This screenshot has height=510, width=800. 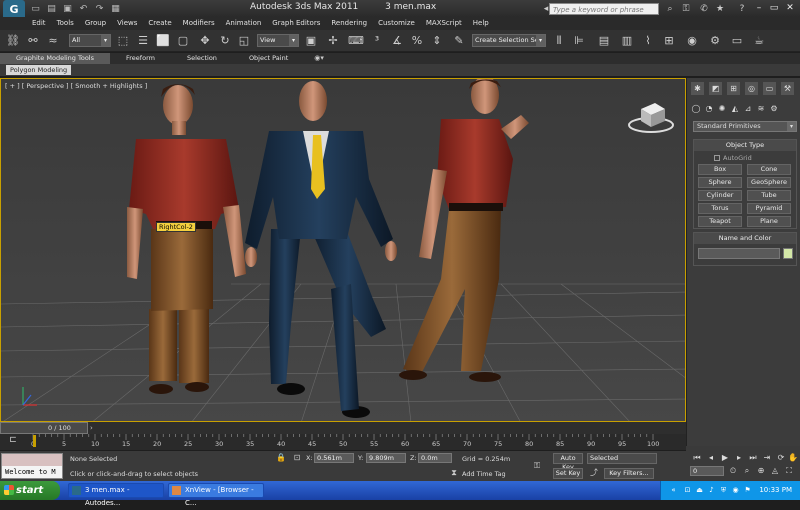 What do you see at coordinates (769, 221) in the screenshot?
I see `plane-button: Plane` at bounding box center [769, 221].